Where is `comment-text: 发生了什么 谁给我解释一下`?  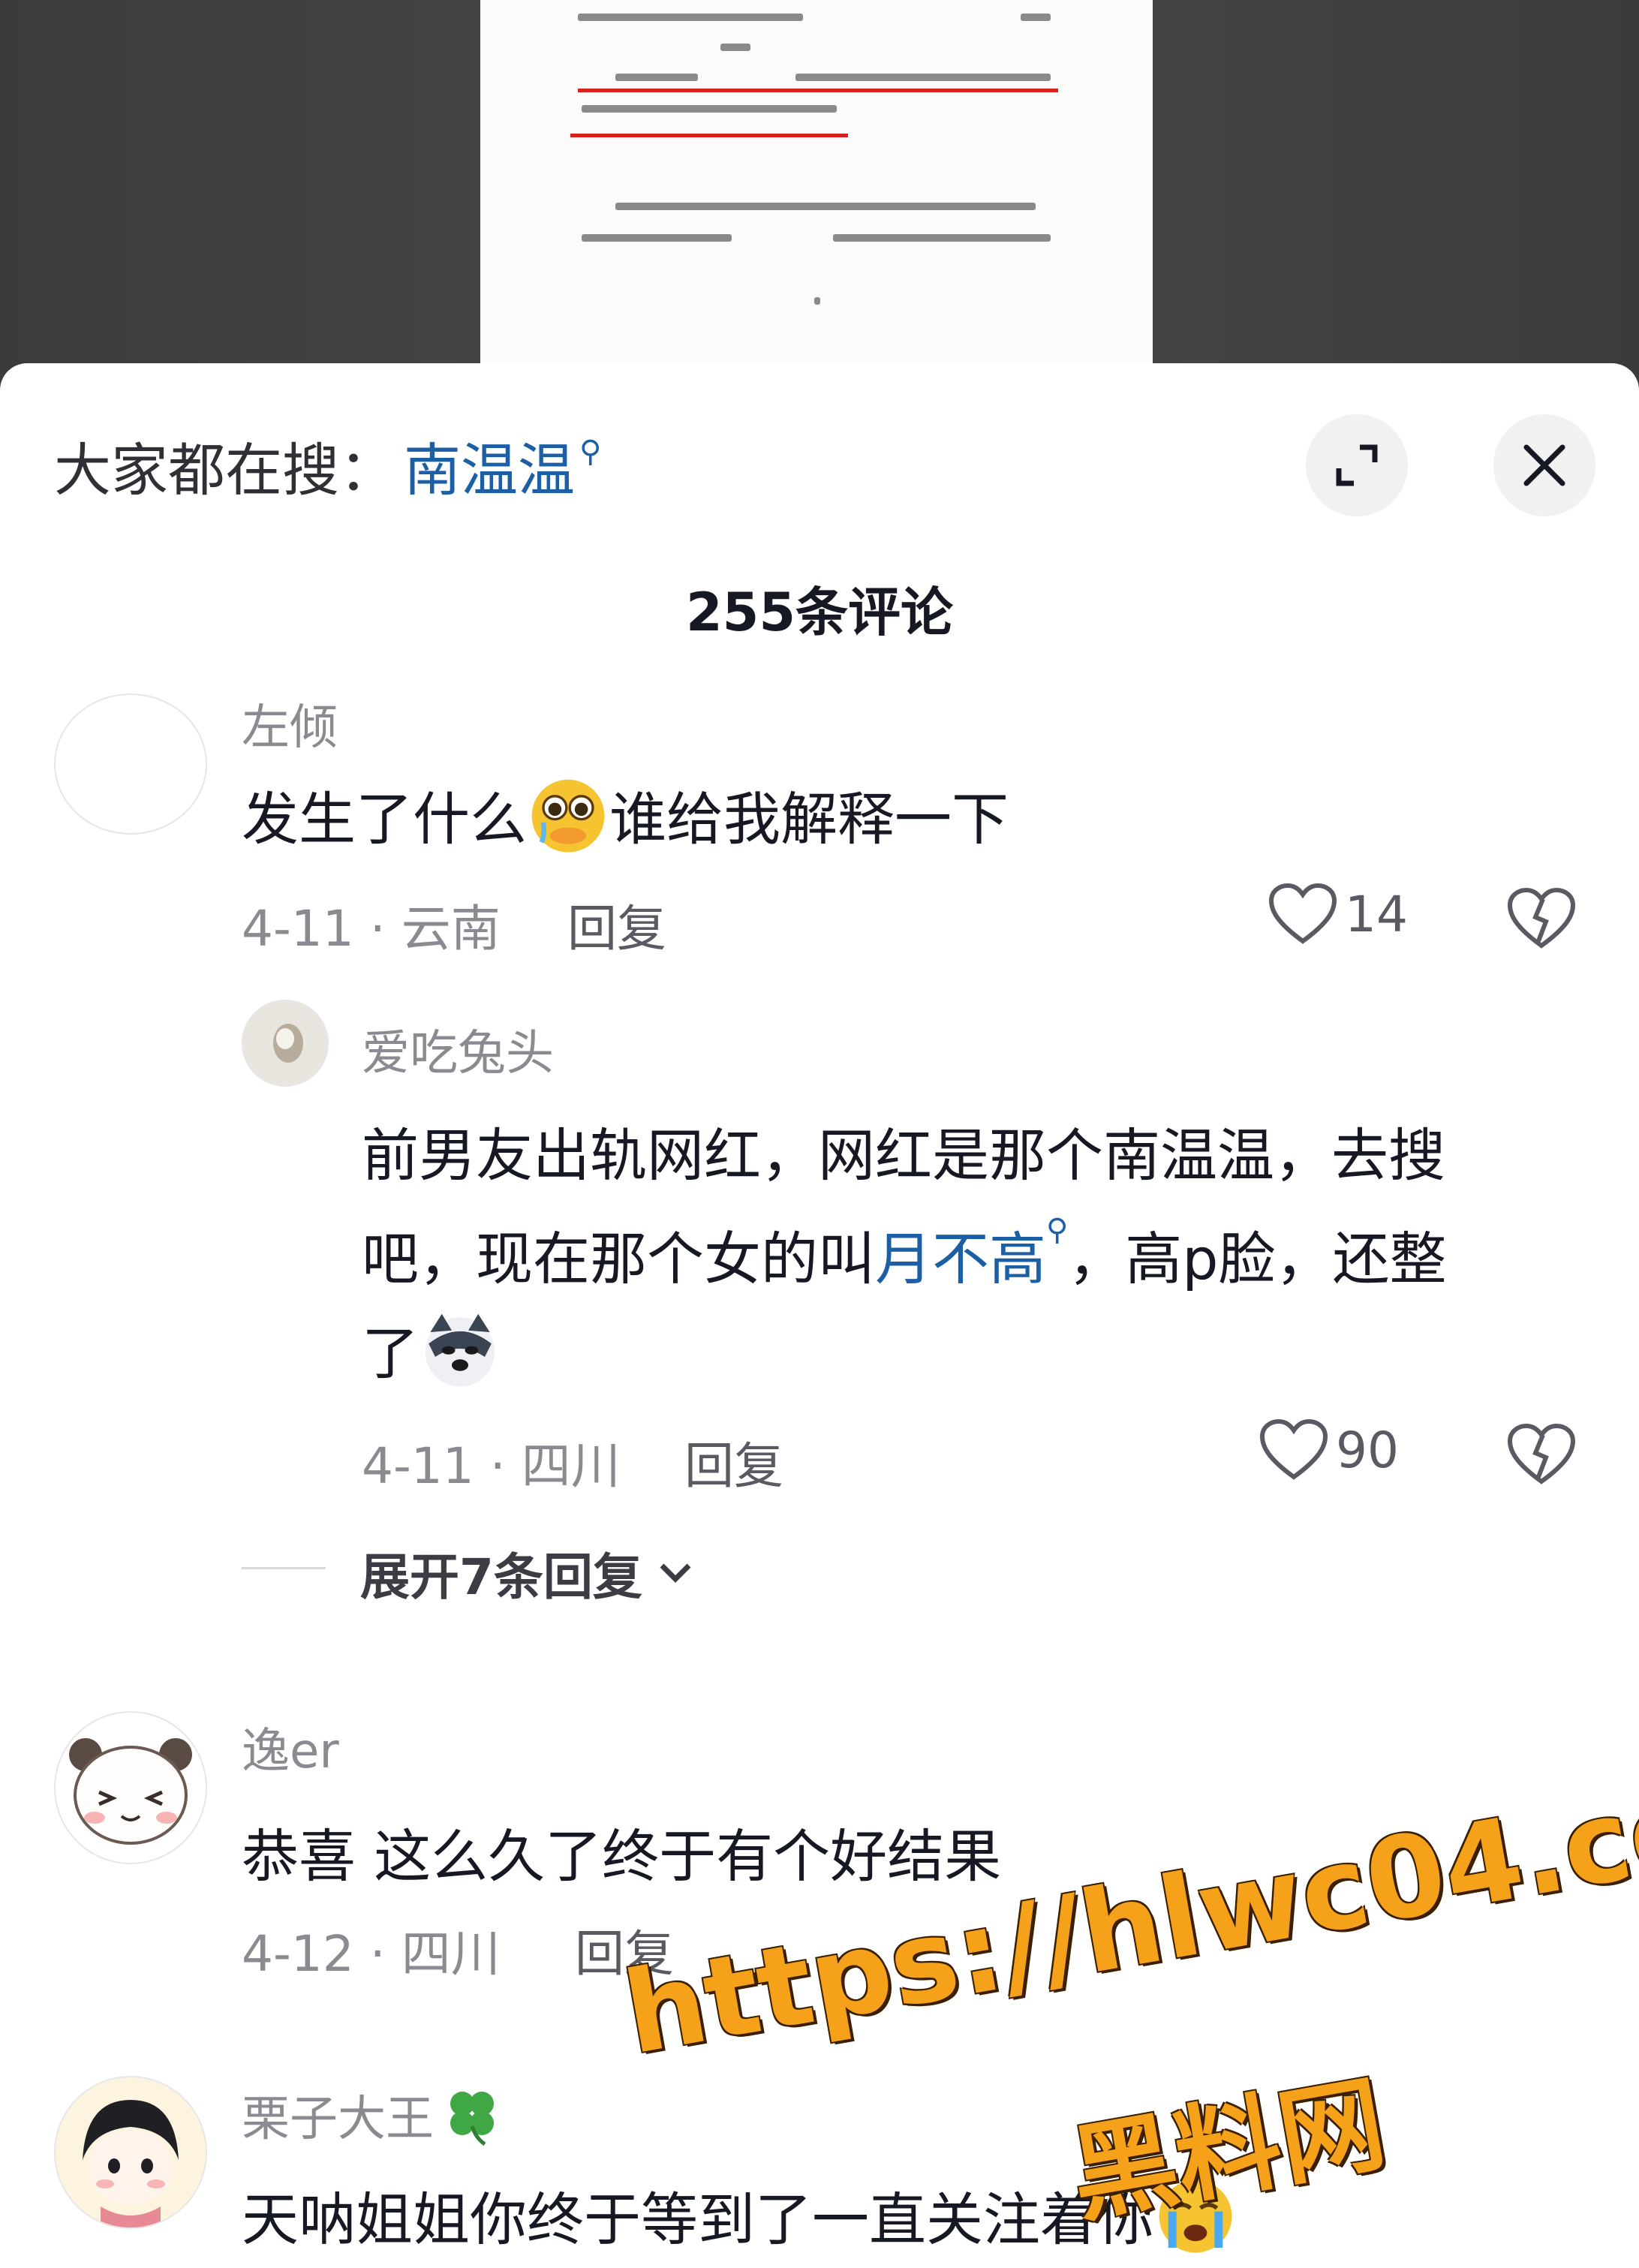 comment-text: 发生了什么 谁给我解释一下 is located at coordinates (625, 814).